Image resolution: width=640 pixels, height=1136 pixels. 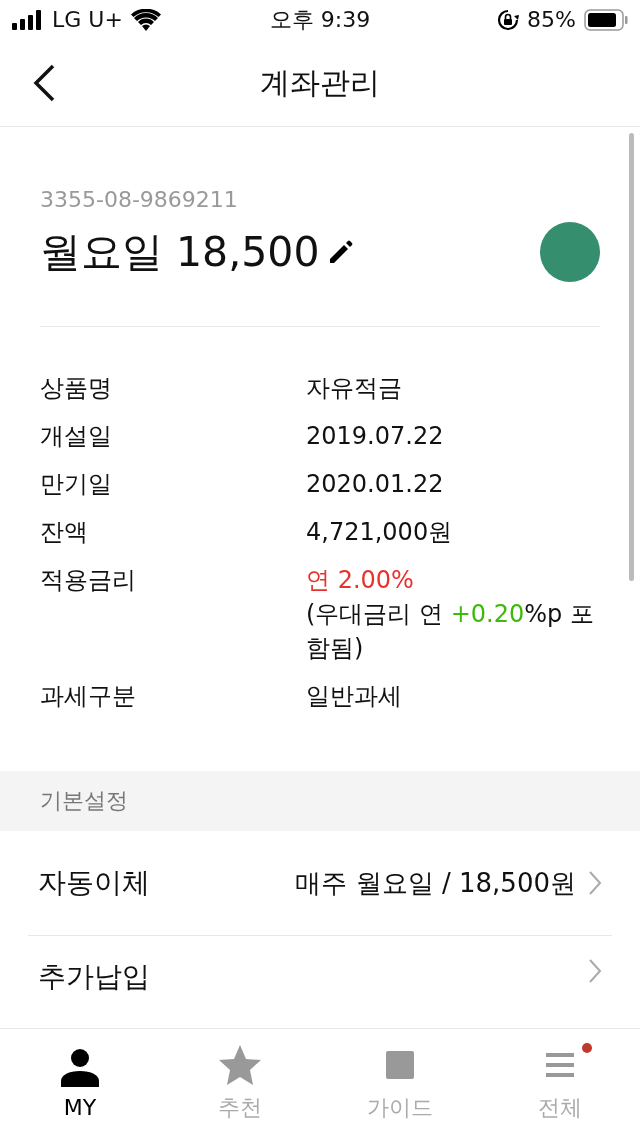 I want to click on battery-percent: 85%, so click(x=551, y=20).